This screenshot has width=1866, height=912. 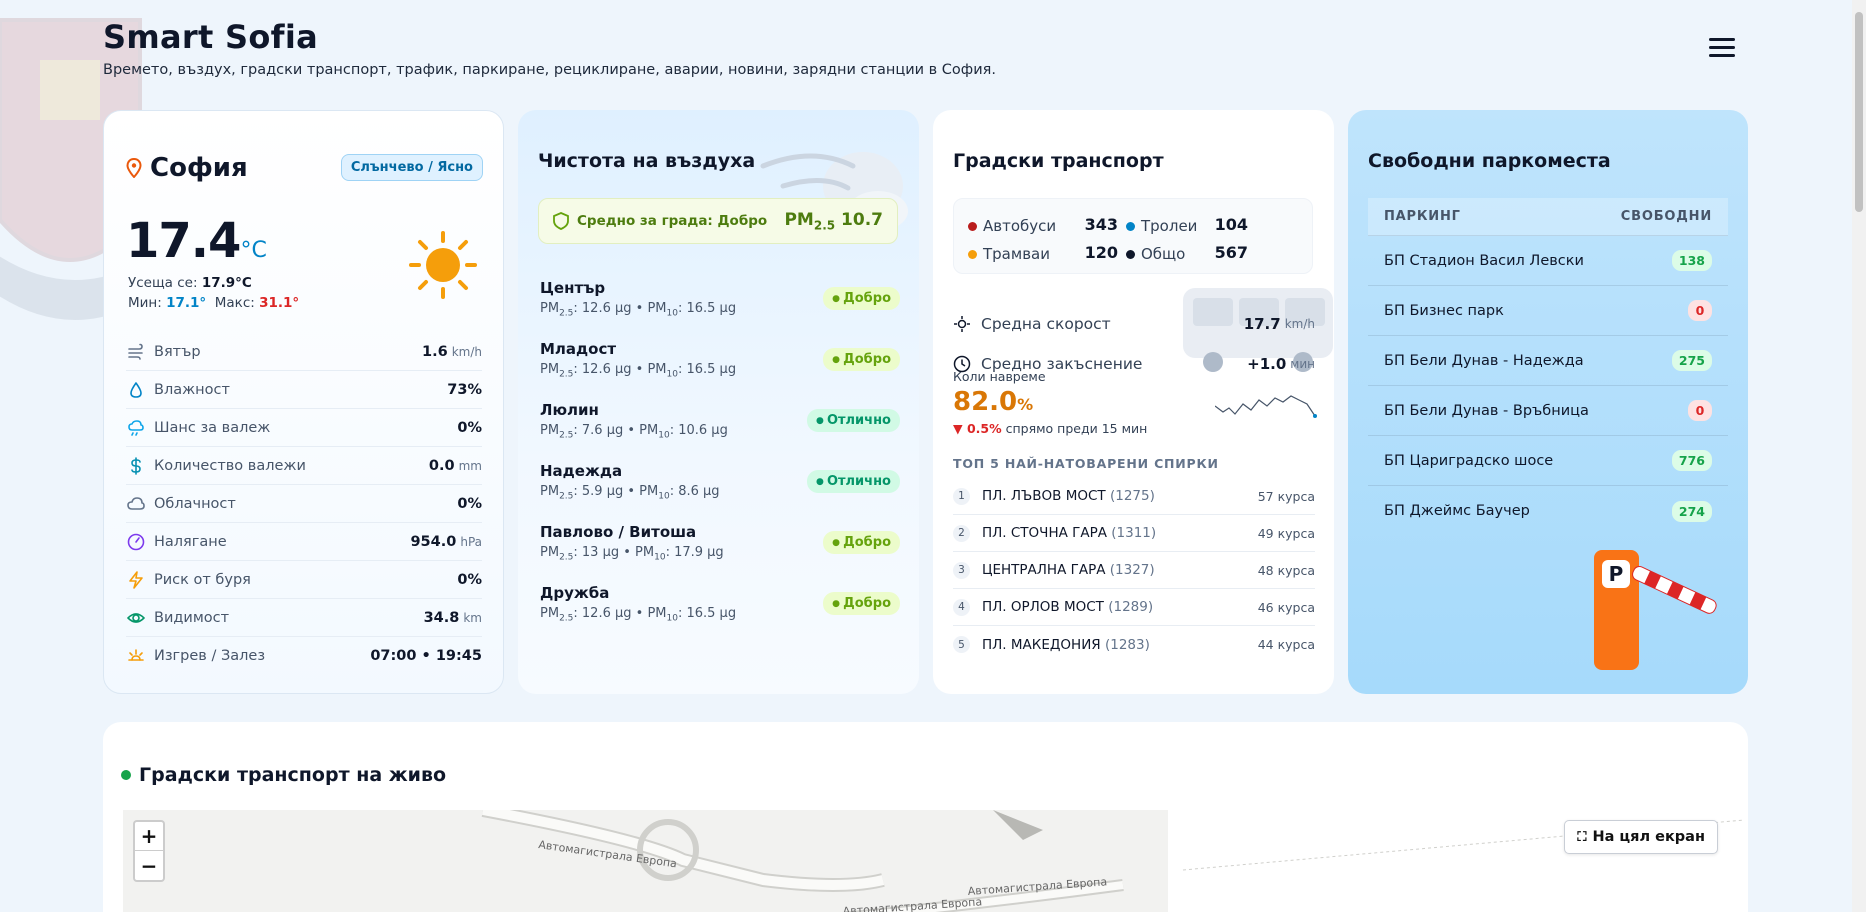 I want to click on weather-row: Влажност 73%, so click(x=304, y=390).